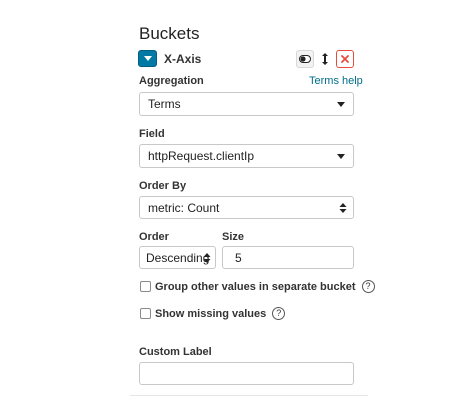 This screenshot has height=402, width=474. What do you see at coordinates (288, 257) in the screenshot?
I see `size-input: 5` at bounding box center [288, 257].